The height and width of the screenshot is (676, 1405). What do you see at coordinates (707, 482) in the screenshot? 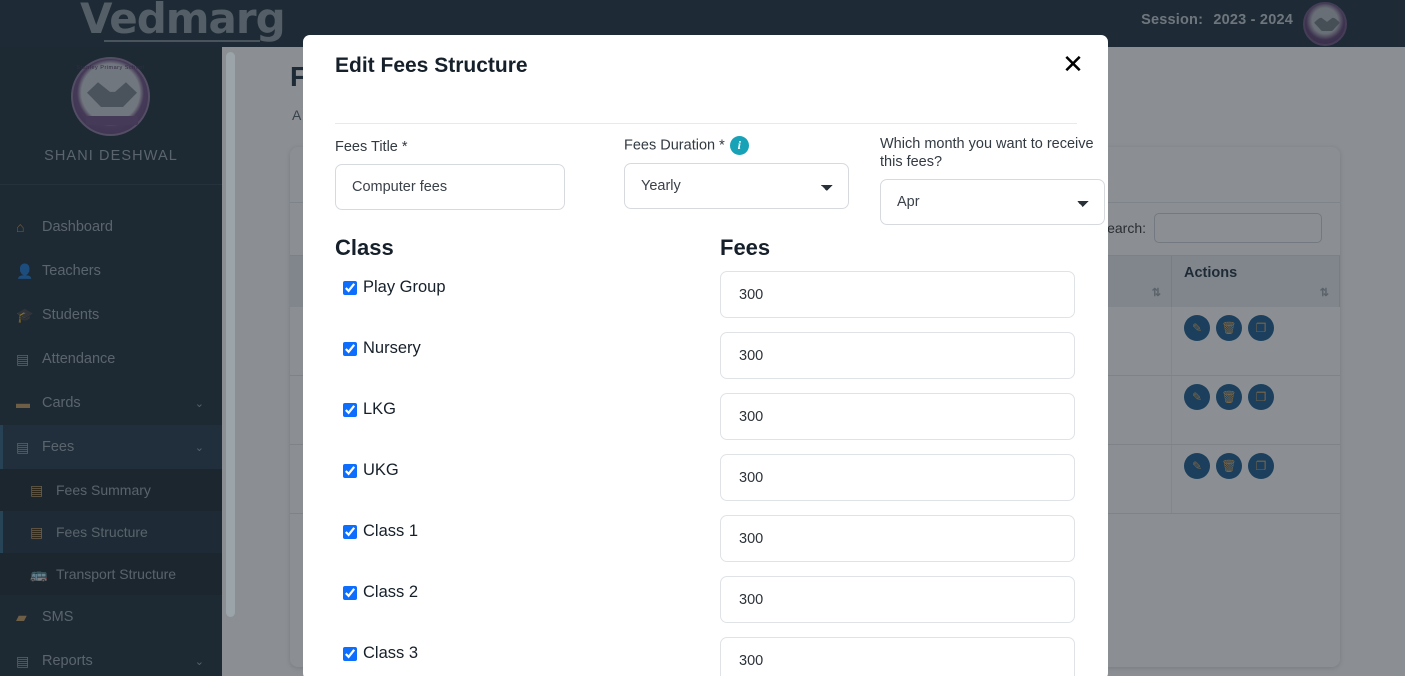
I see `class-fee-row: UKG` at bounding box center [707, 482].